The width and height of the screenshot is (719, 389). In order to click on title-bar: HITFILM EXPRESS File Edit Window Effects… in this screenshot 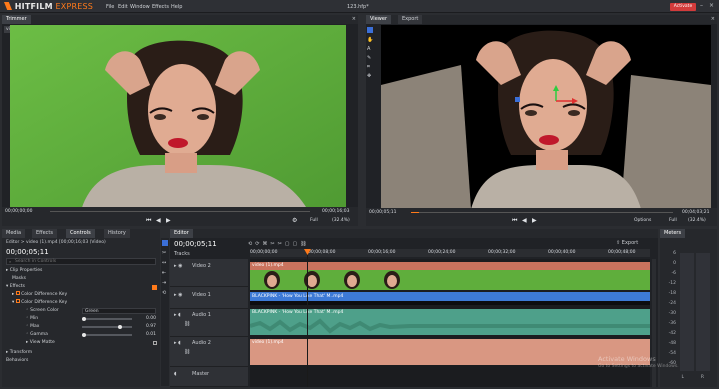, I will do `click(359, 6)`.